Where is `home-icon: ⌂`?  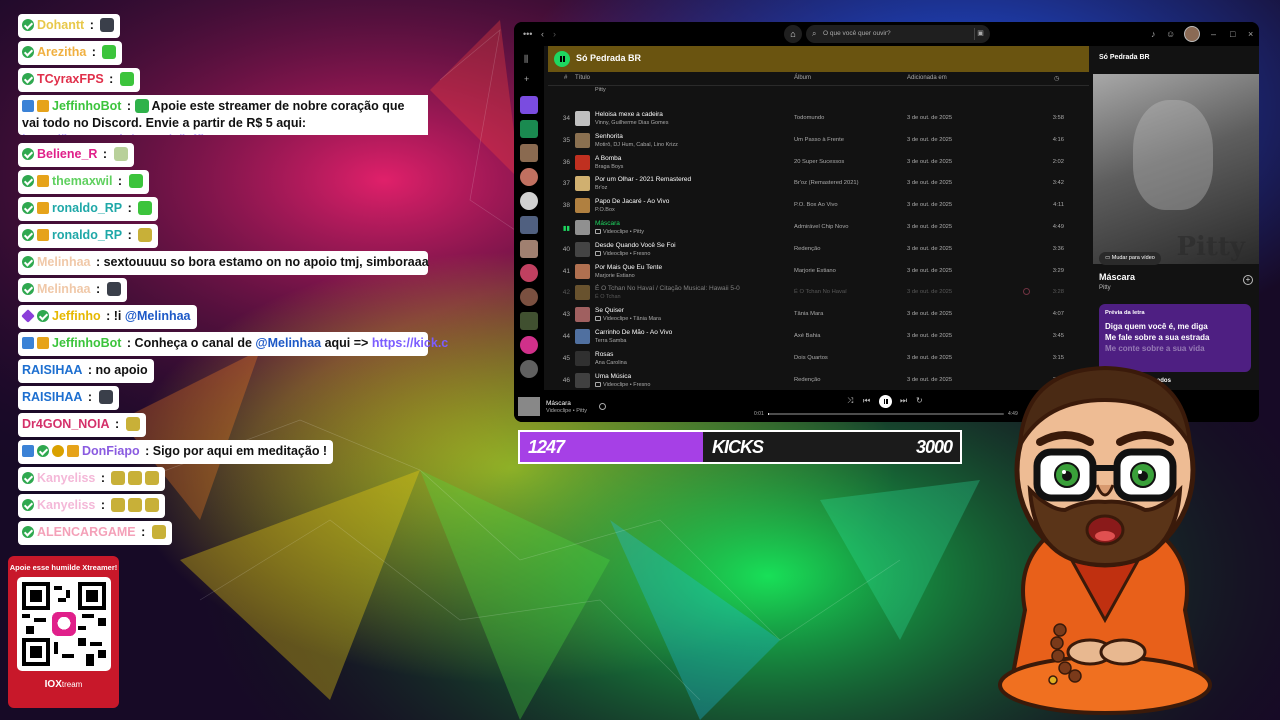 home-icon: ⌂ is located at coordinates (793, 34).